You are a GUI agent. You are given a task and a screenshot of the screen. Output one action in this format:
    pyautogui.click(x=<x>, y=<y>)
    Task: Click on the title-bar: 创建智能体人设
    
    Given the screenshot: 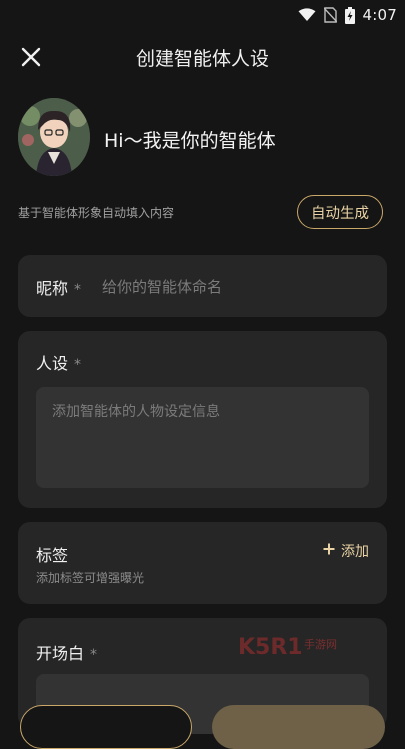 What is the action you would take?
    pyautogui.click(x=202, y=56)
    